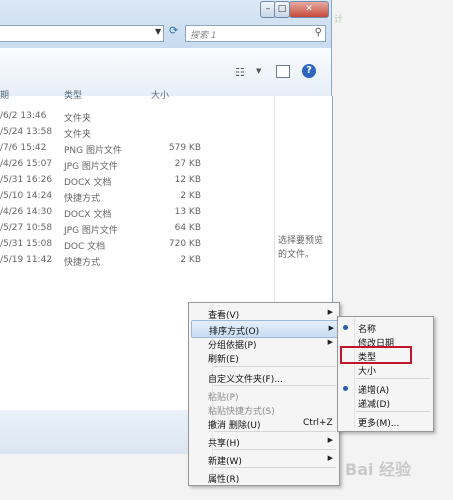 This screenshot has height=500, width=453. I want to click on table-row: /5/31 16:26 DOCX 文档 12 KB, so click(137, 183).